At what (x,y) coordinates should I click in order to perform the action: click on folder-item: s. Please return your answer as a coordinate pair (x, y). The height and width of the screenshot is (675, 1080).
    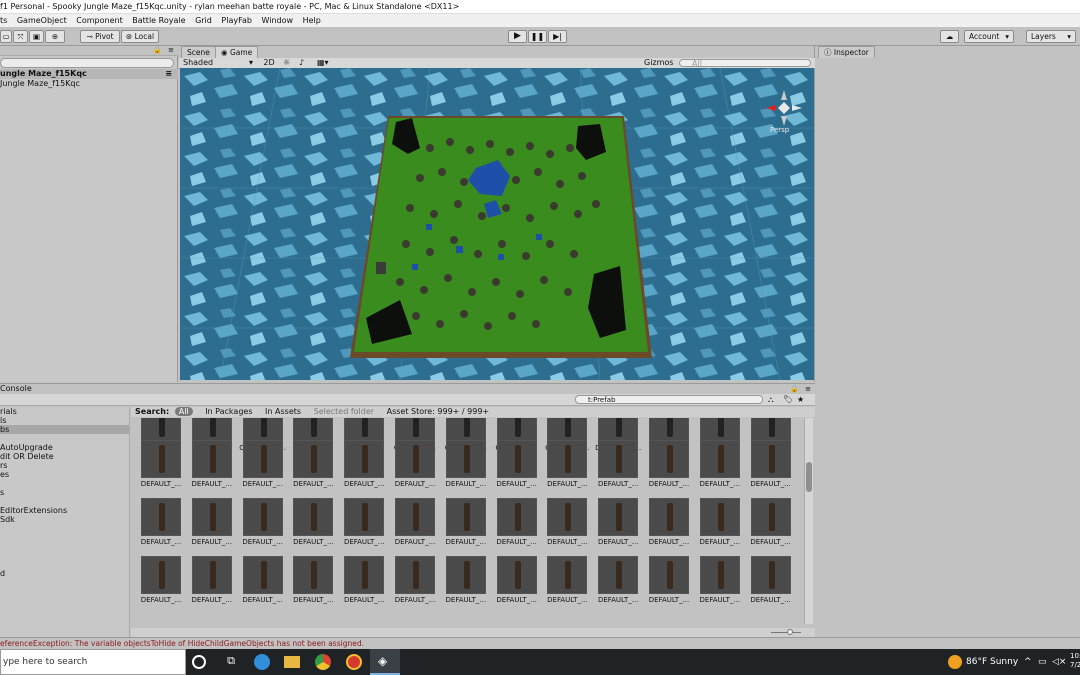
    Looking at the image, I should click on (64, 492).